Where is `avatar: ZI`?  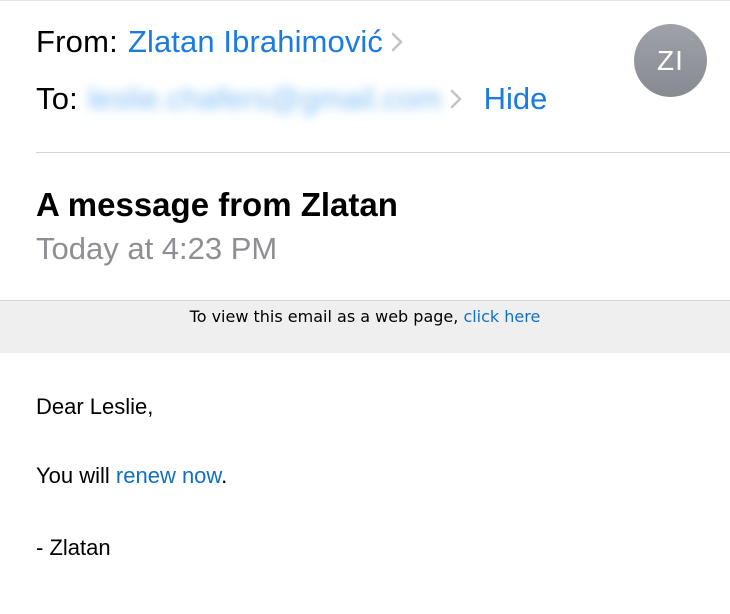
avatar: ZI is located at coordinates (670, 60).